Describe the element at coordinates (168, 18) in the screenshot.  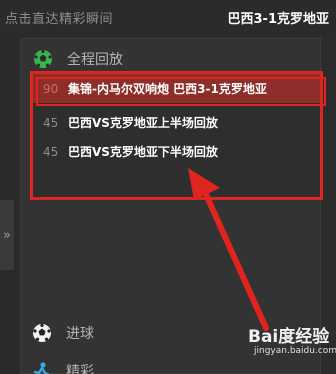
I see `header-bar: 点击直达精彩瞬间 巴西3-1克罗地亚` at that location.